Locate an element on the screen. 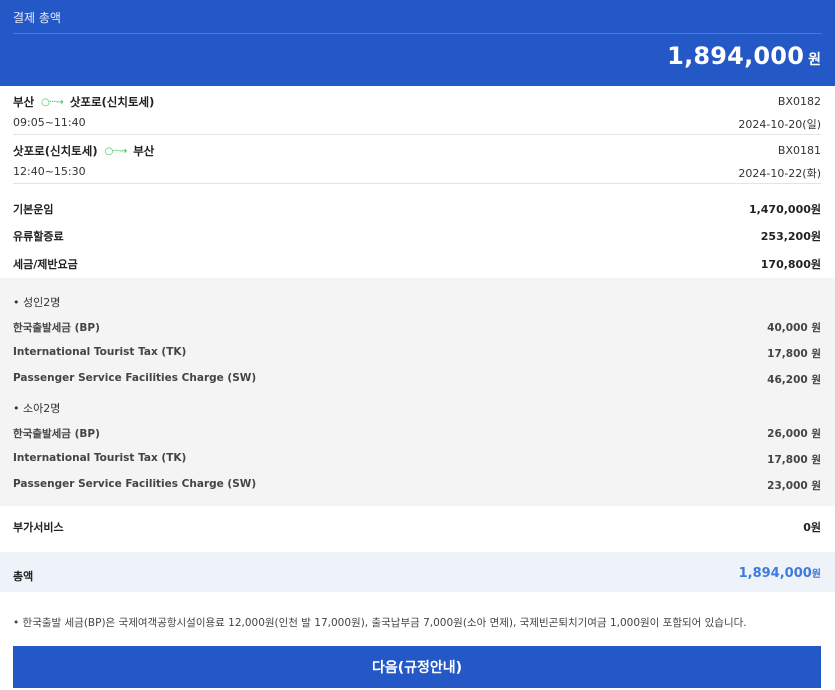  header-divider is located at coordinates (417, 33).